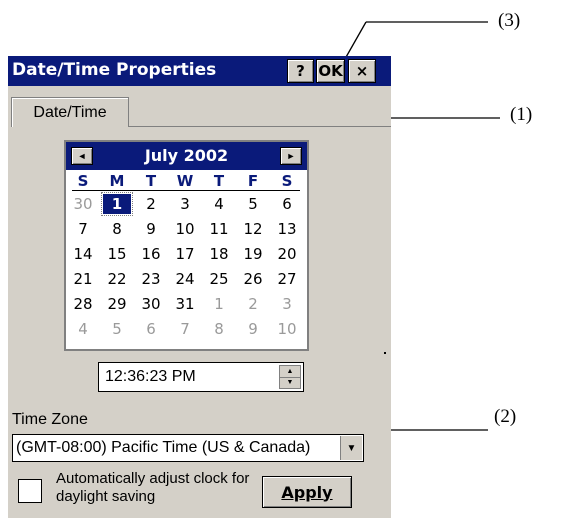 This screenshot has height=518, width=569. What do you see at coordinates (185, 304) in the screenshot?
I see `calendar-day: 31` at bounding box center [185, 304].